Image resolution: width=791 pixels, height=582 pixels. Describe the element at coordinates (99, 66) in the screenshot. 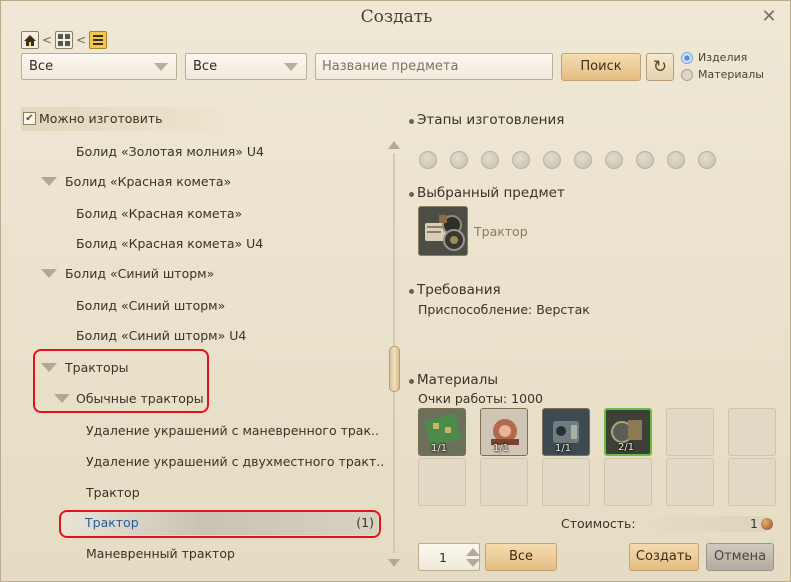

I see `category-select: Все` at that location.